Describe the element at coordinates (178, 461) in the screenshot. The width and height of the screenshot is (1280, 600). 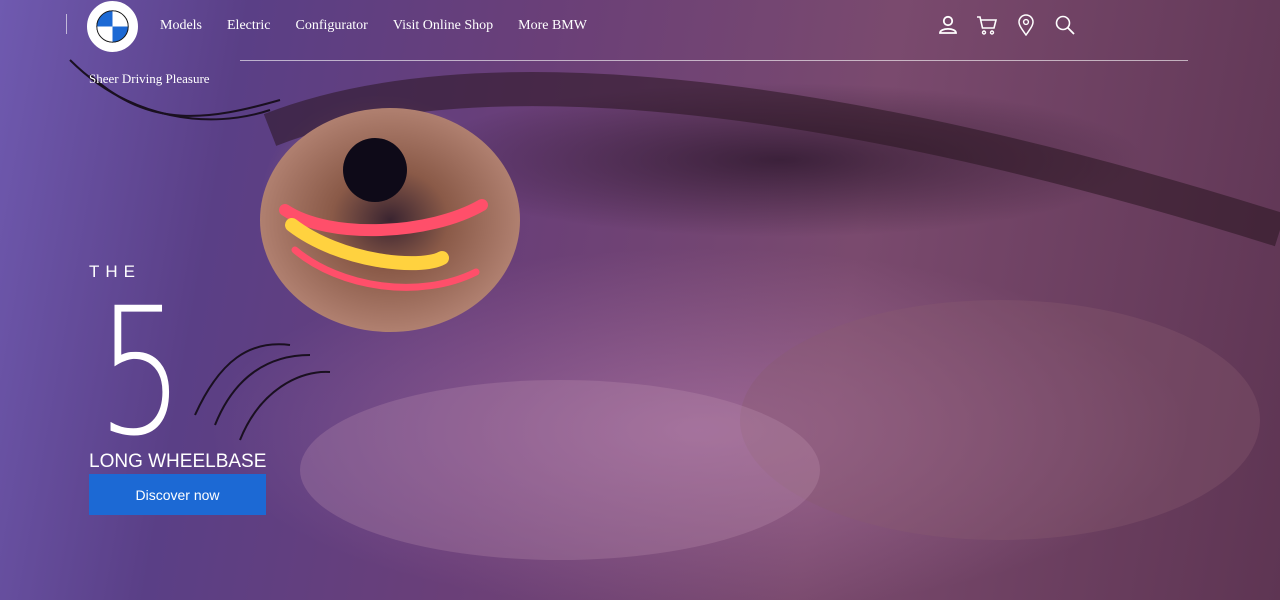
I see `hero-model-variant: LONG WHEELBASE` at that location.